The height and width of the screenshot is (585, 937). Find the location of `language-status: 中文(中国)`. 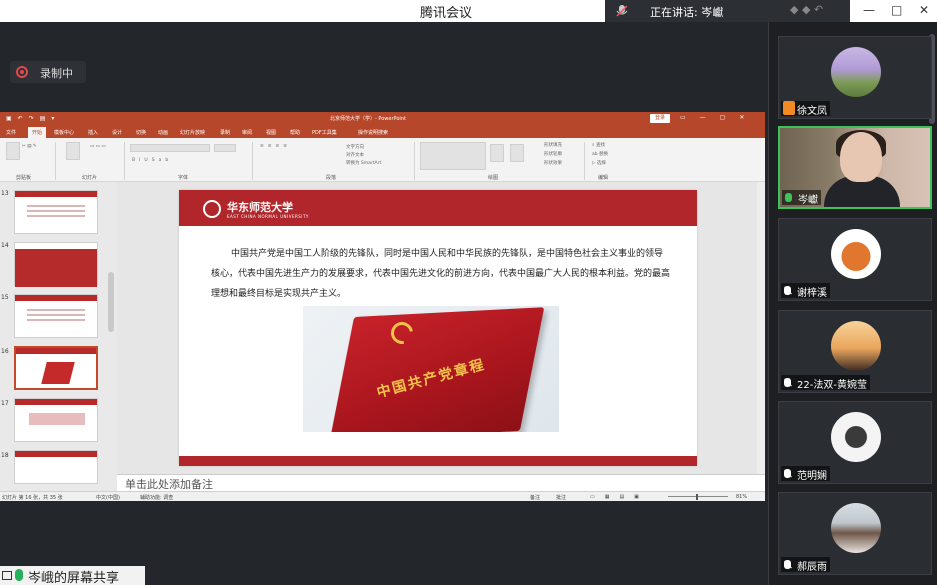

language-status: 中文(中国) is located at coordinates (108, 498).